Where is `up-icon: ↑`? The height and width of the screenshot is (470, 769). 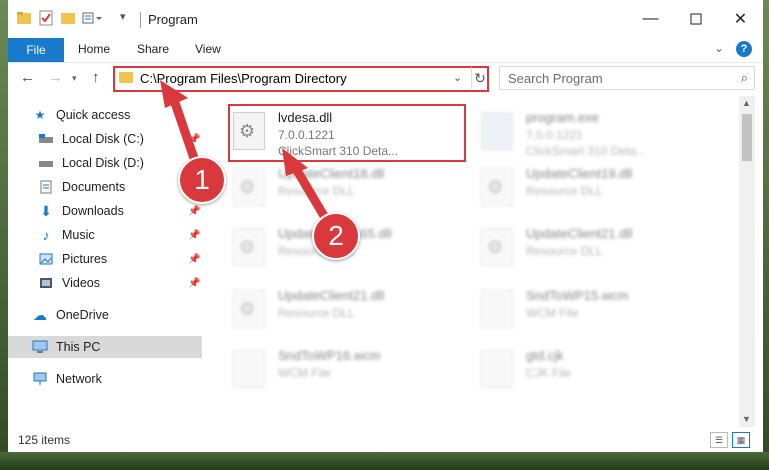 up-icon: ↑ is located at coordinates (96, 77).